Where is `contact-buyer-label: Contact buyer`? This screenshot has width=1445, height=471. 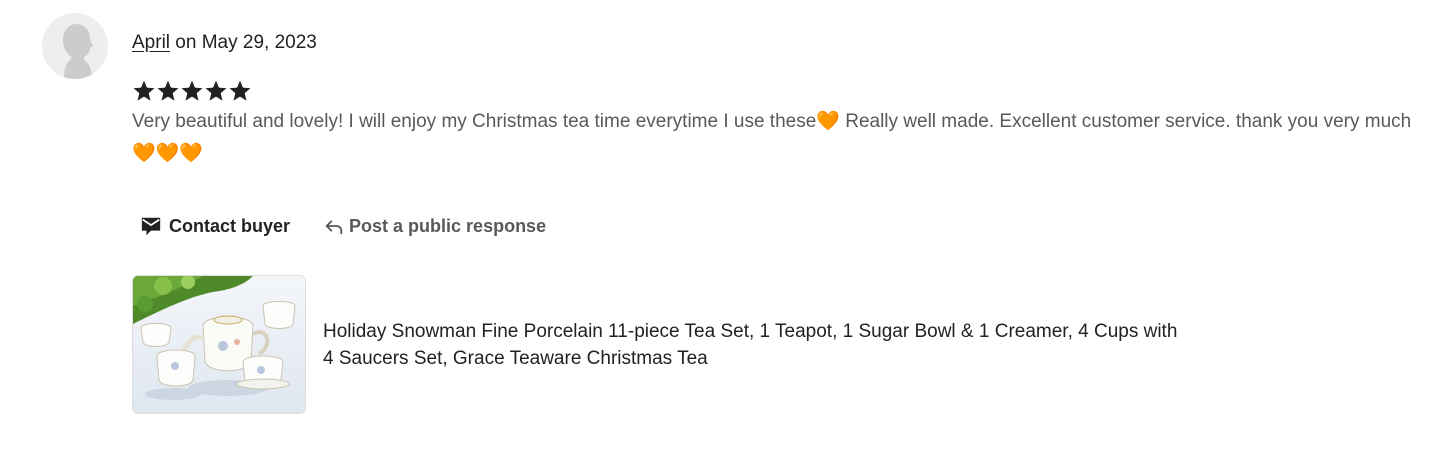
contact-buyer-label: Contact buyer is located at coordinates (230, 225).